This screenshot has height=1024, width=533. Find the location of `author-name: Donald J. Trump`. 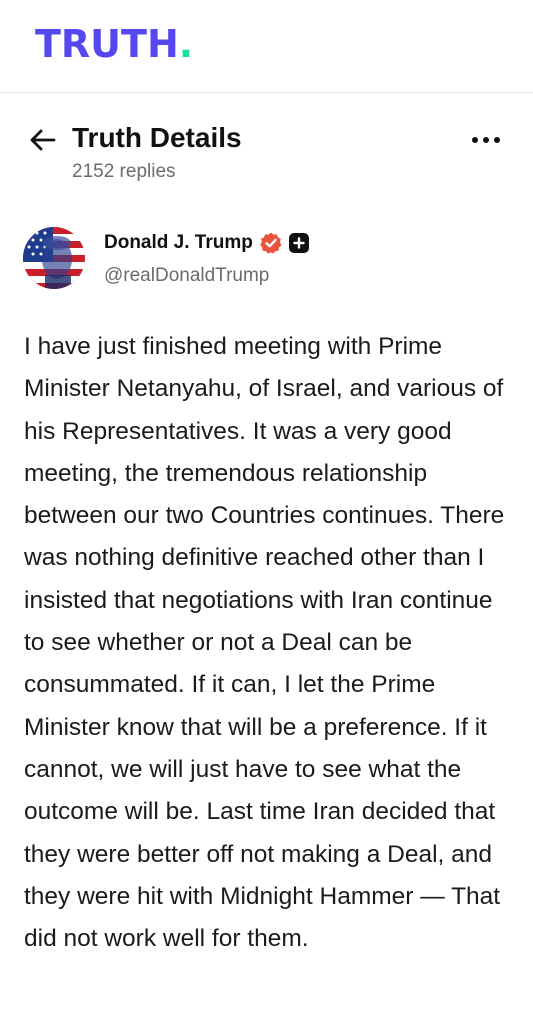

author-name: Donald J. Trump is located at coordinates (178, 243).